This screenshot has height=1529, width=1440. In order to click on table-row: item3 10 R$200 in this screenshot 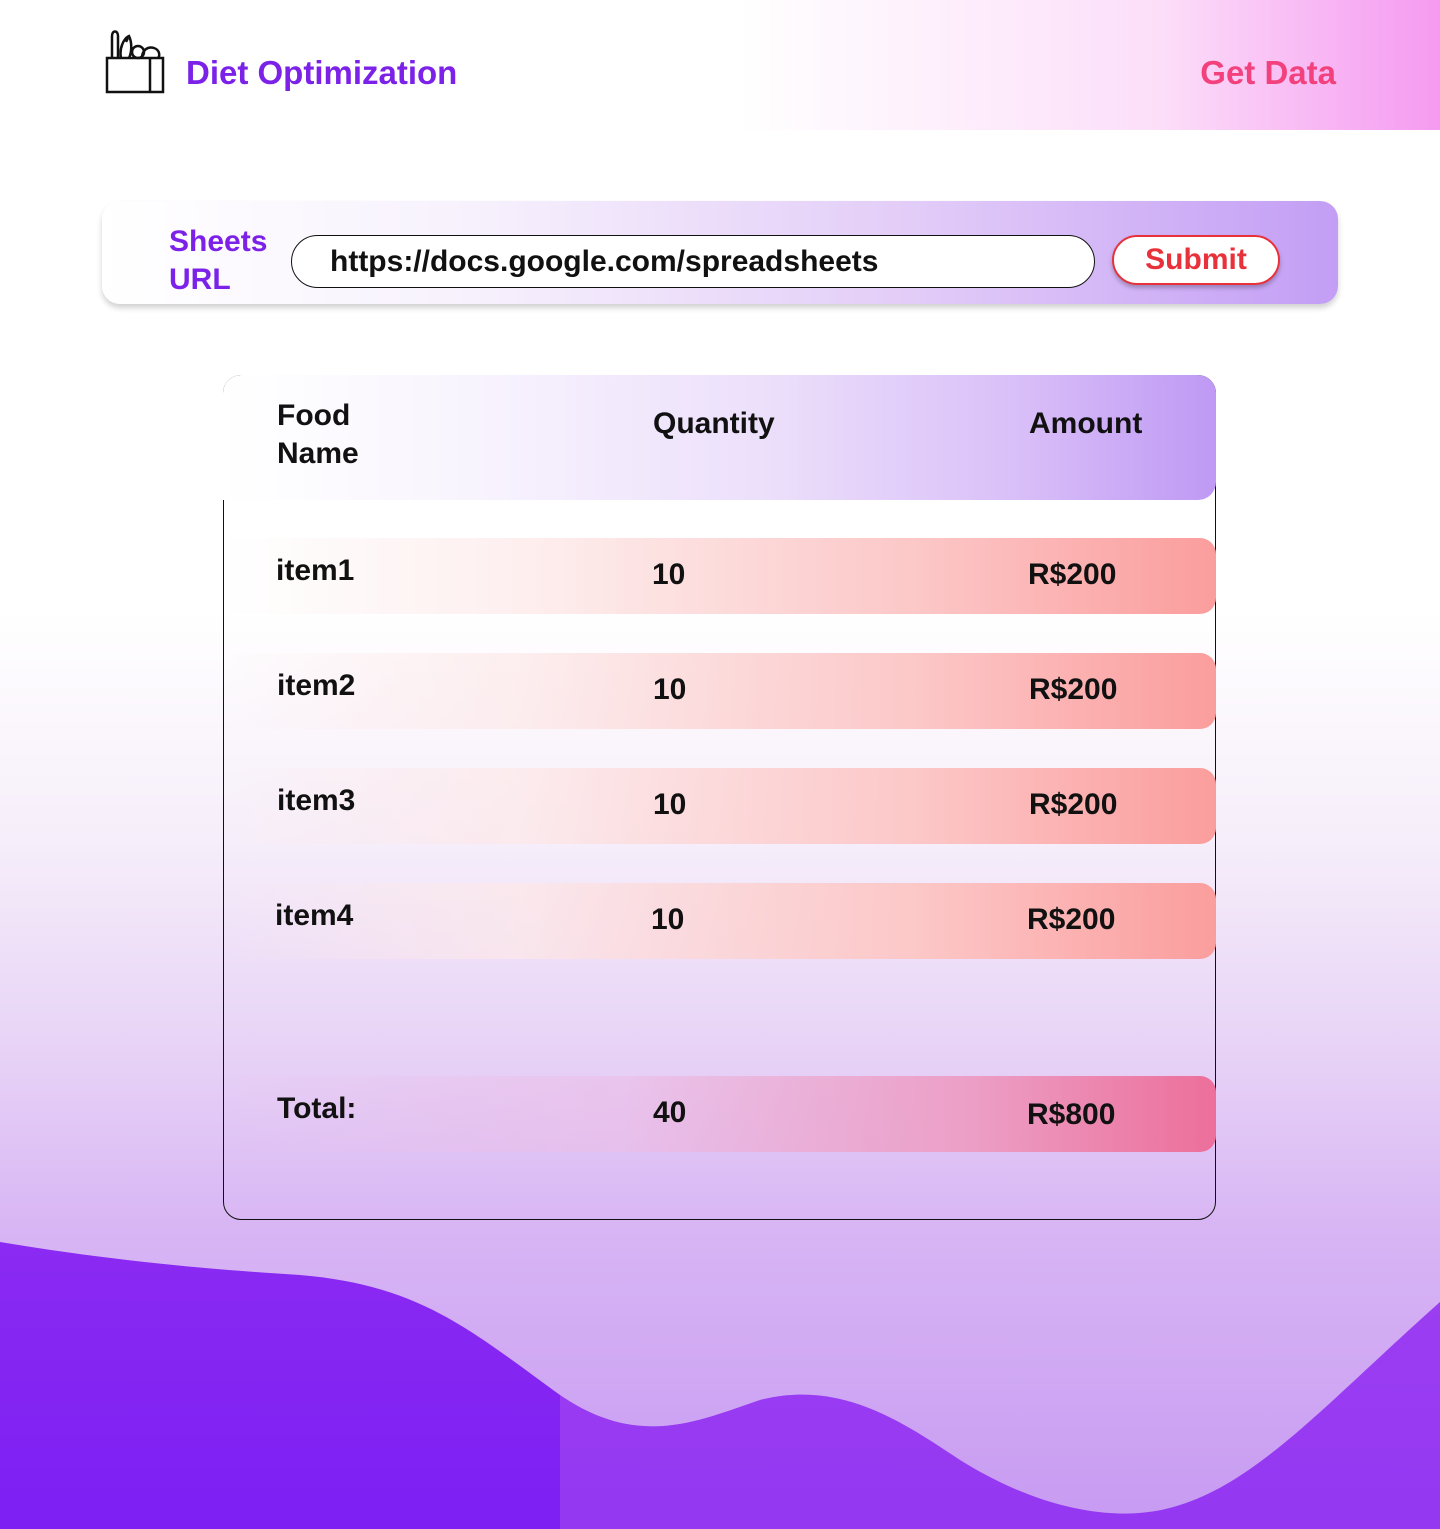, I will do `click(720, 806)`.